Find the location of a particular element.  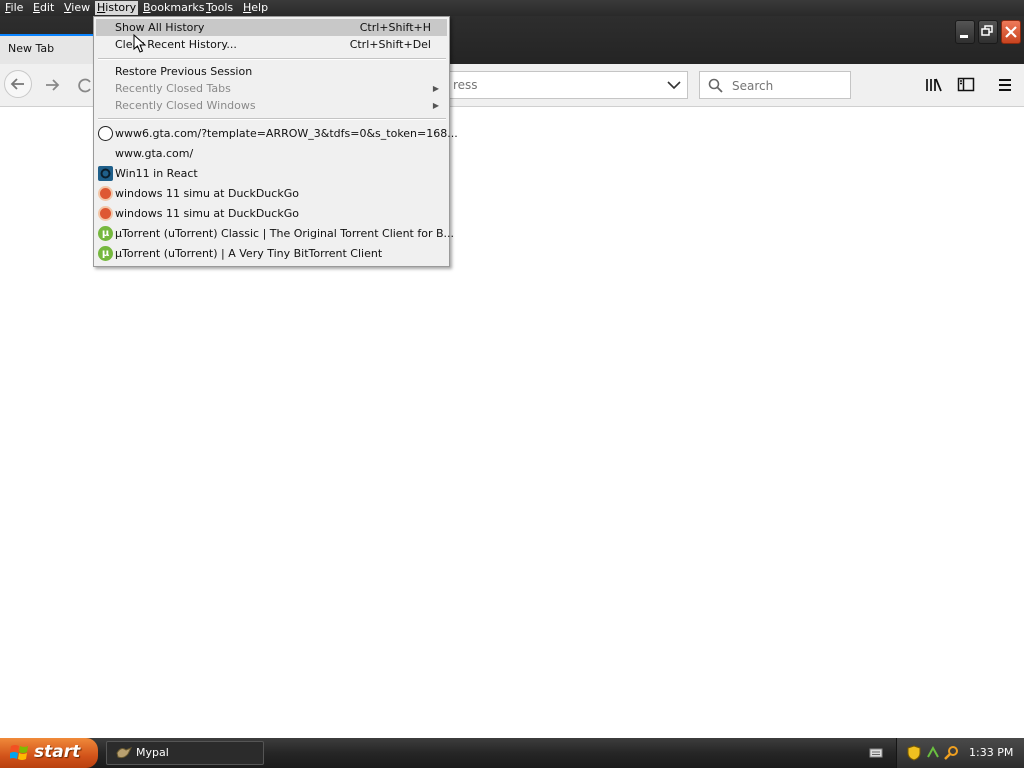

menu-view: View is located at coordinates (77, 8).